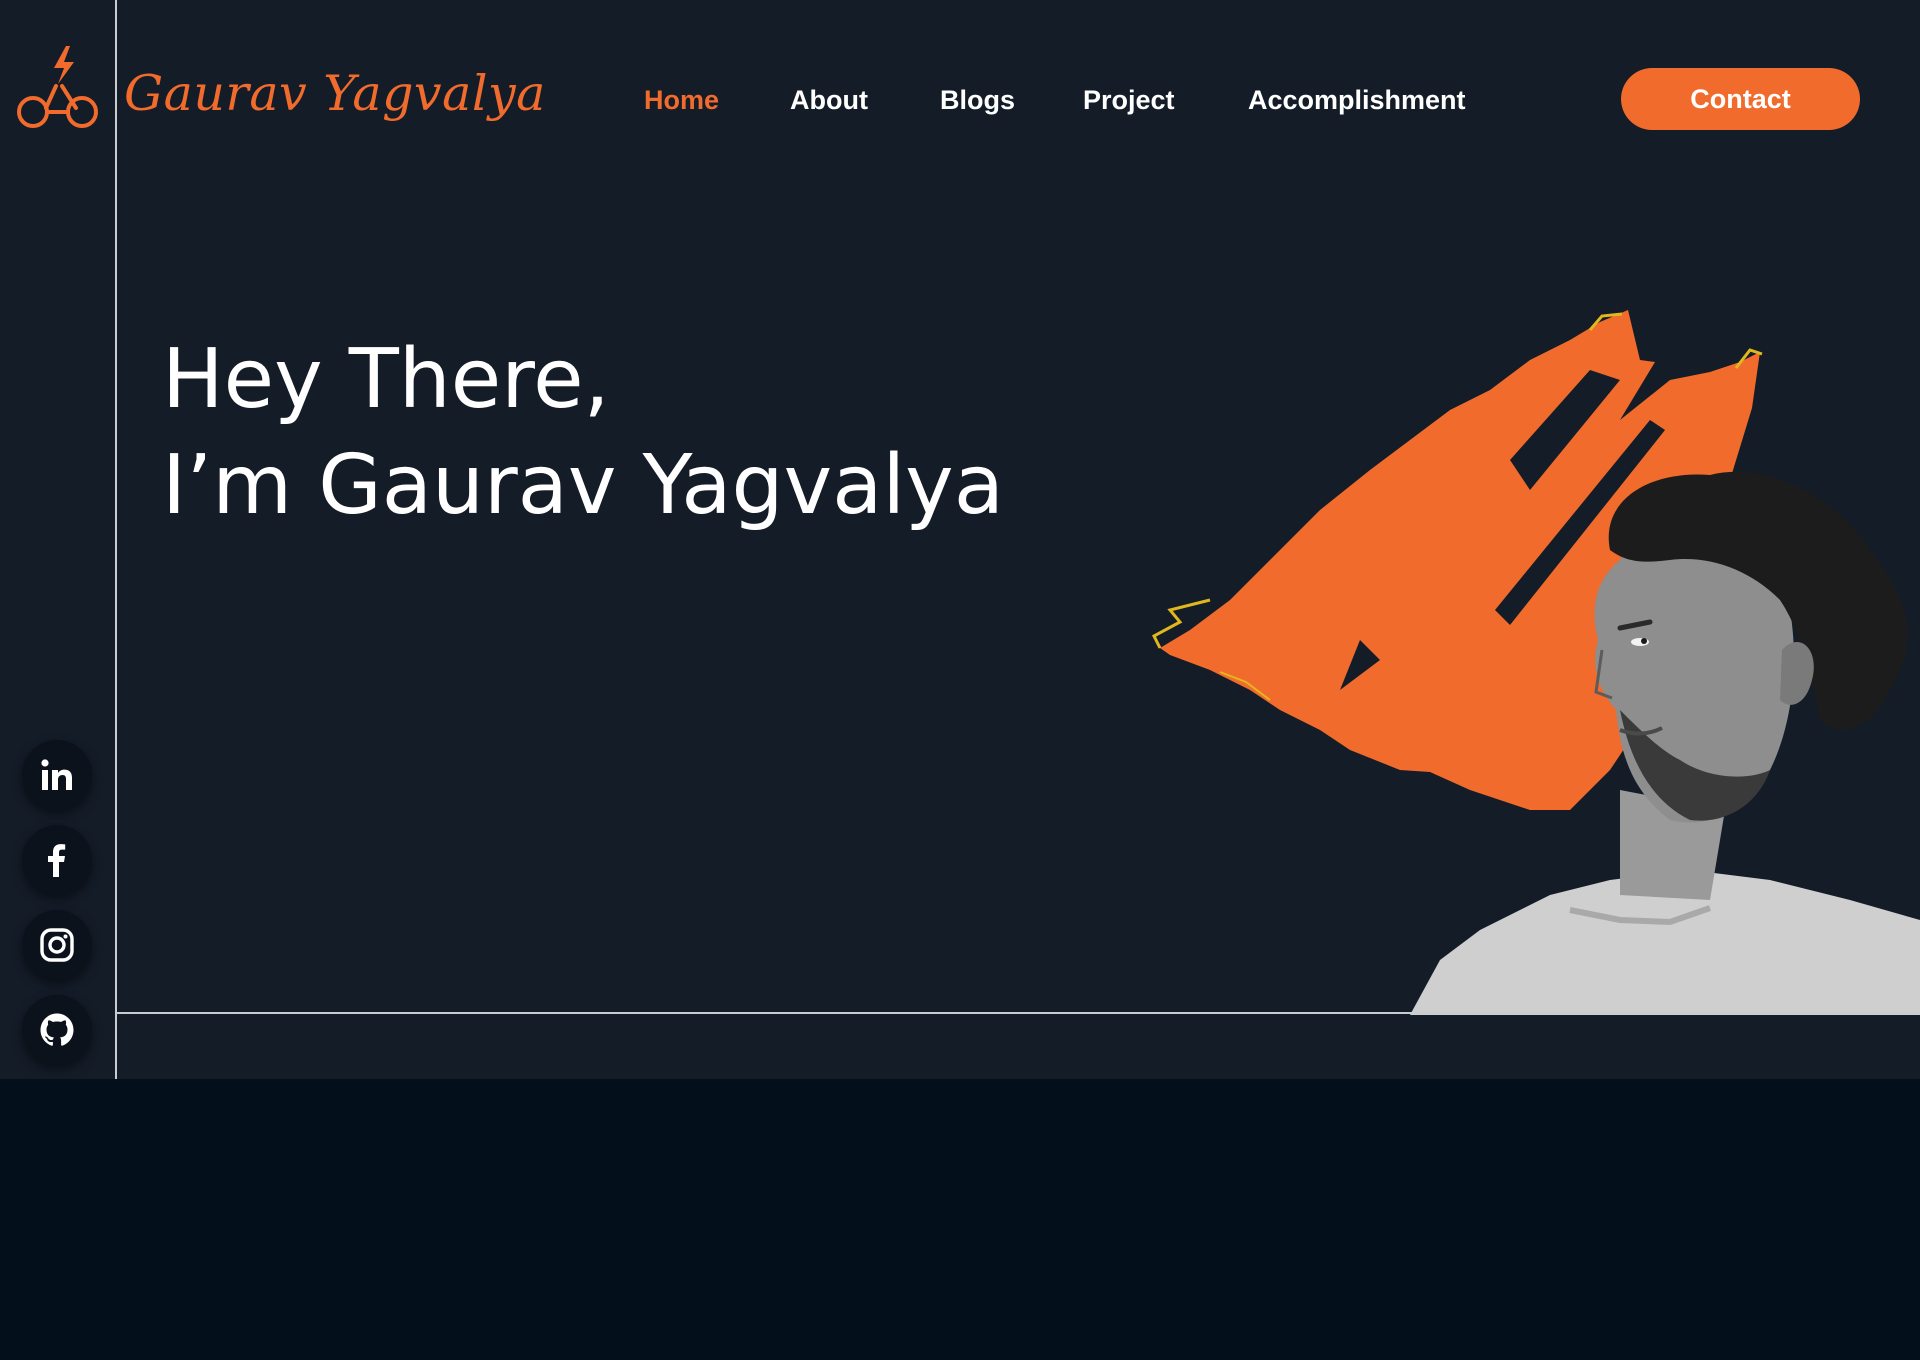  I want to click on nav-item-blogs: Blogs, so click(977, 100).